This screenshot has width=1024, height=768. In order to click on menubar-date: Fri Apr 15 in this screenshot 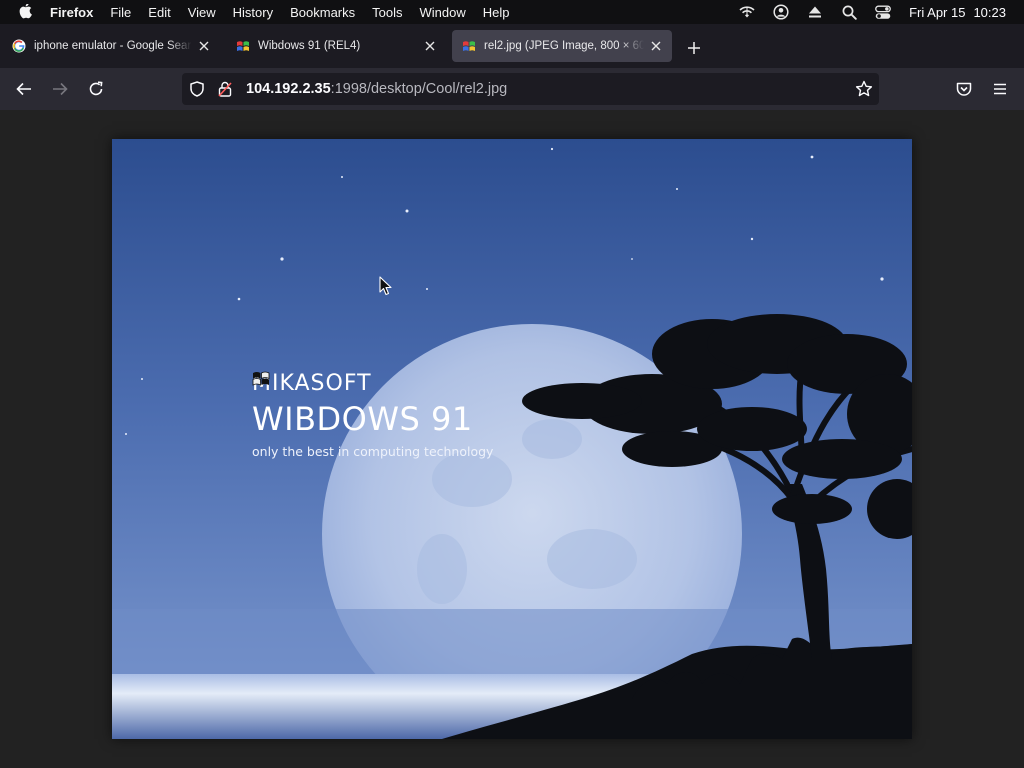, I will do `click(937, 12)`.